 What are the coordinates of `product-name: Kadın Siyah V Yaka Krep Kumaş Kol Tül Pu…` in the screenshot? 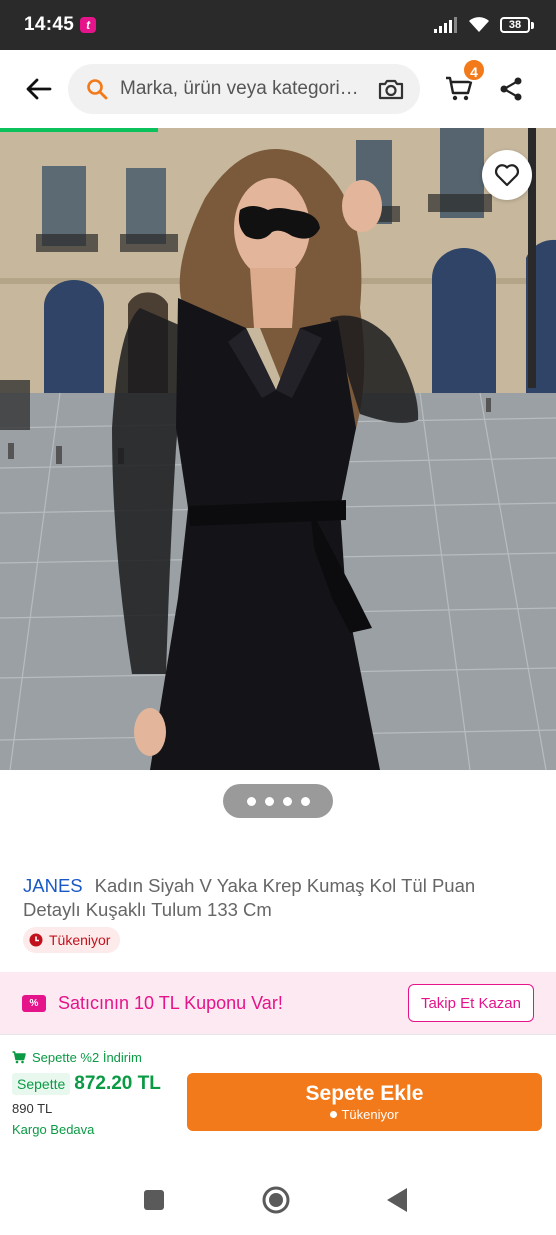 It's located at (249, 897).